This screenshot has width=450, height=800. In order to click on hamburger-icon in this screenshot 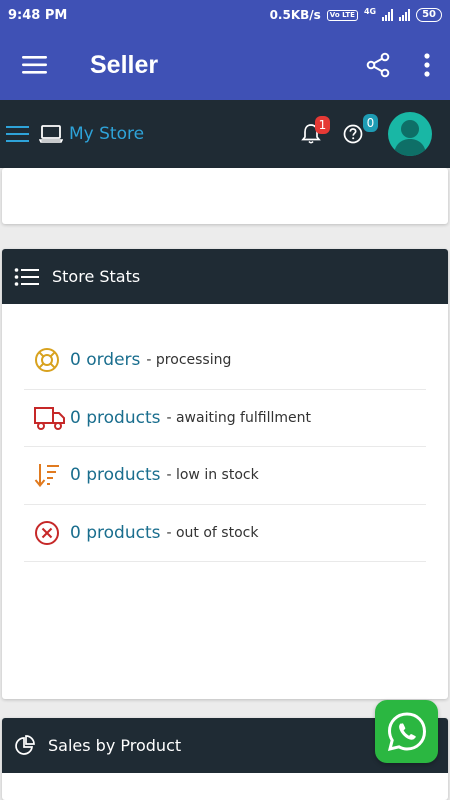, I will do `click(17, 134)`.